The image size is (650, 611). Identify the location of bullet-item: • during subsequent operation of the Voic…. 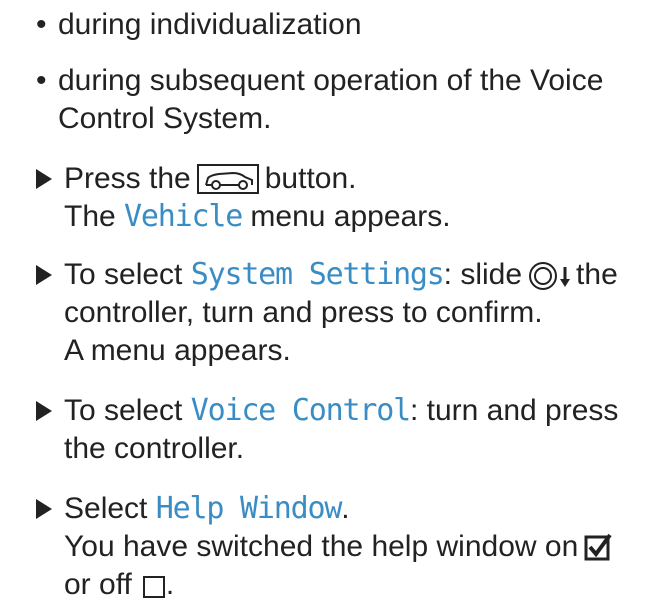
(319, 81).